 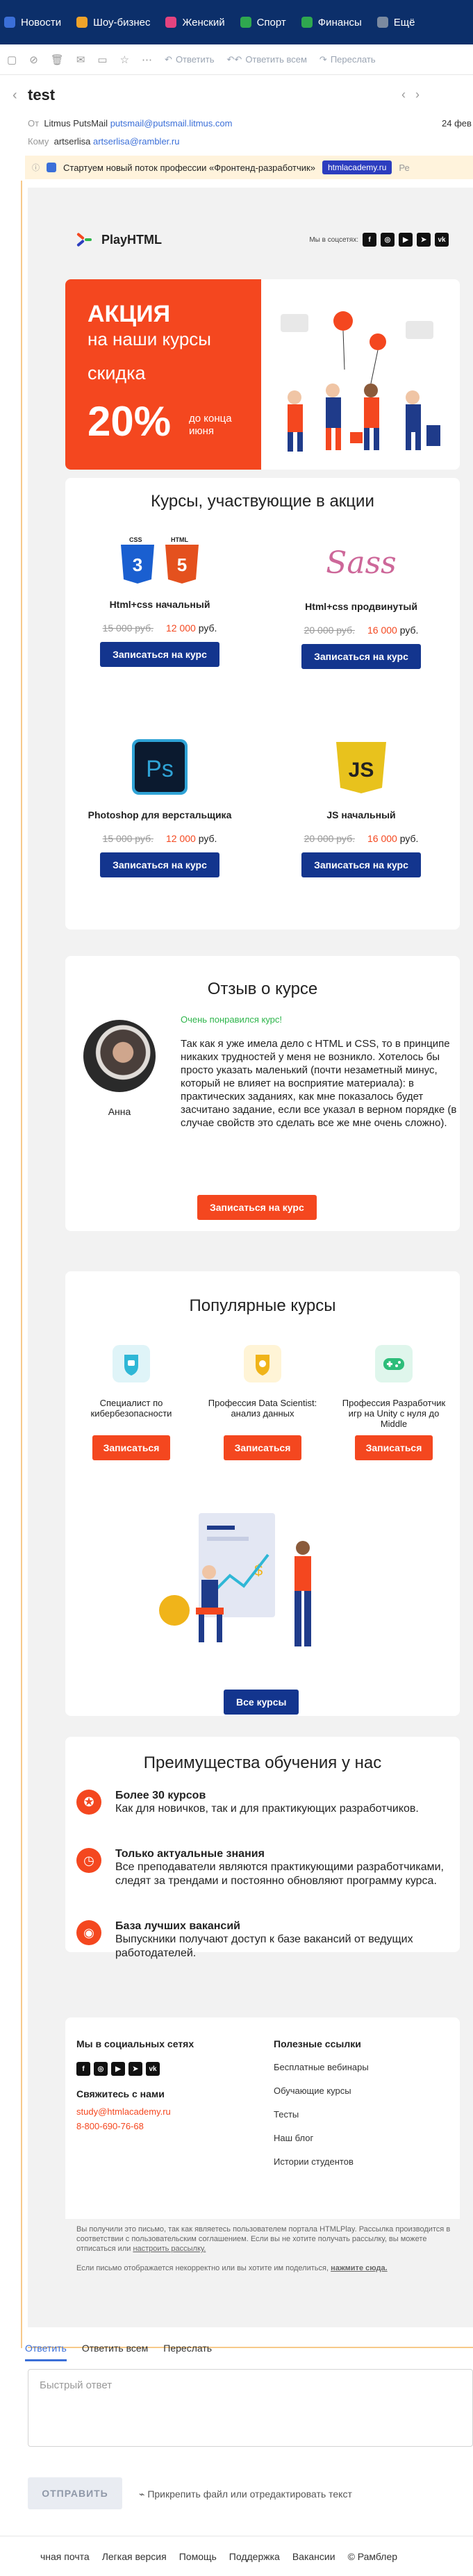 What do you see at coordinates (321, 2091) in the screenshot?
I see `footer-link: Обучающие курсы` at bounding box center [321, 2091].